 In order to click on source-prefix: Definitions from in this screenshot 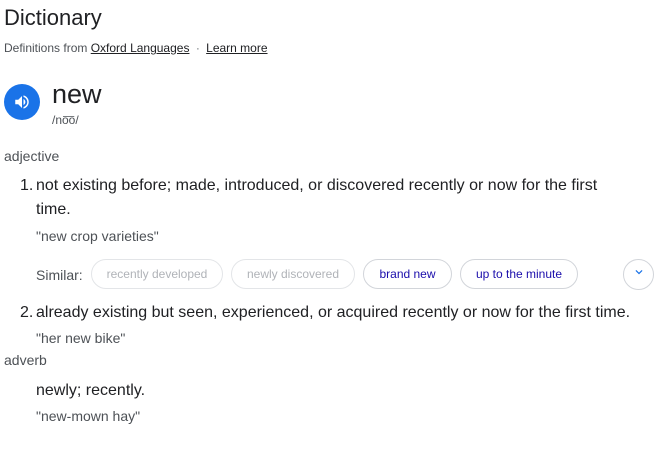, I will do `click(46, 48)`.